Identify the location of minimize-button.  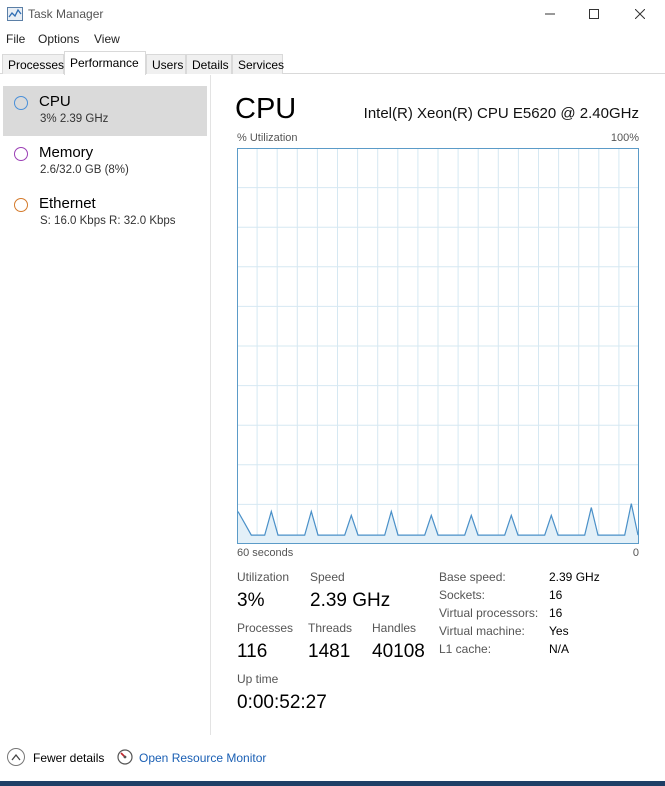
(550, 14).